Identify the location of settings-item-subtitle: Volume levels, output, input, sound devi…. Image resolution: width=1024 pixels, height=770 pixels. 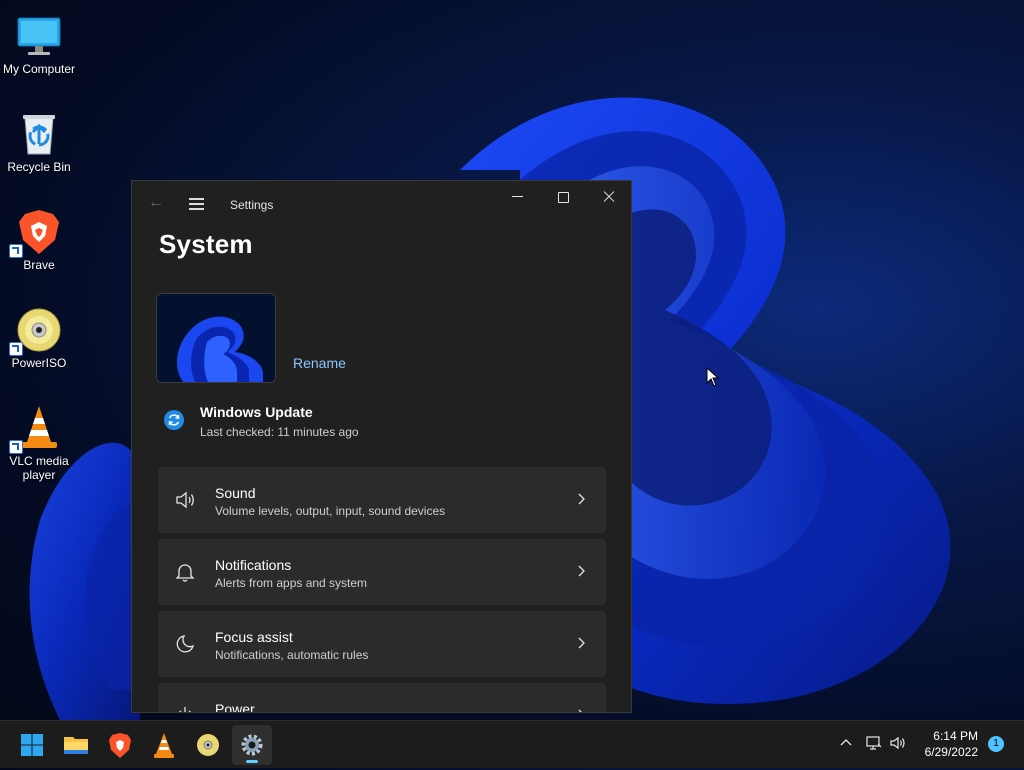
(330, 511).